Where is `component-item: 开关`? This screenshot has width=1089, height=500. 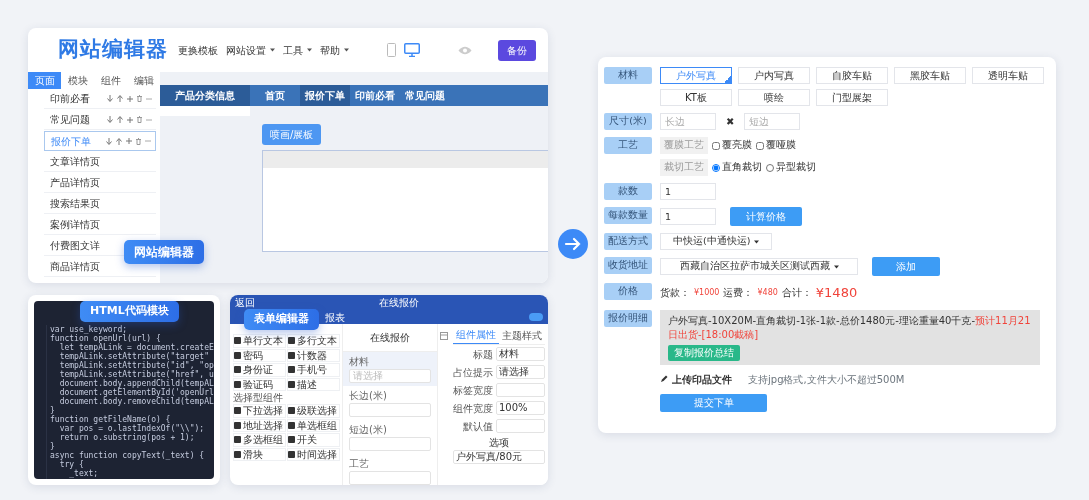 component-item: 开关 is located at coordinates (313, 440).